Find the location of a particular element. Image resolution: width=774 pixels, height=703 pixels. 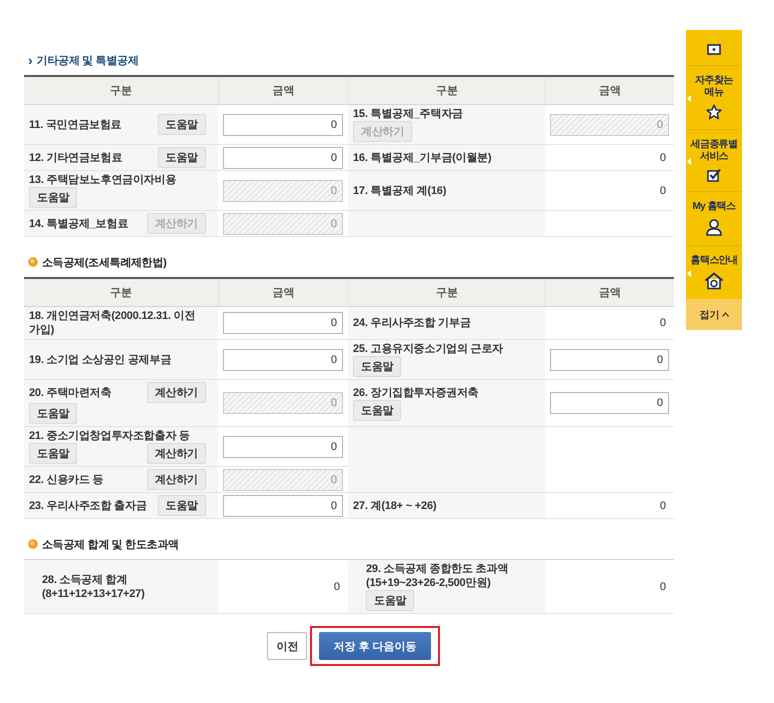

house-icon is located at coordinates (714, 281).